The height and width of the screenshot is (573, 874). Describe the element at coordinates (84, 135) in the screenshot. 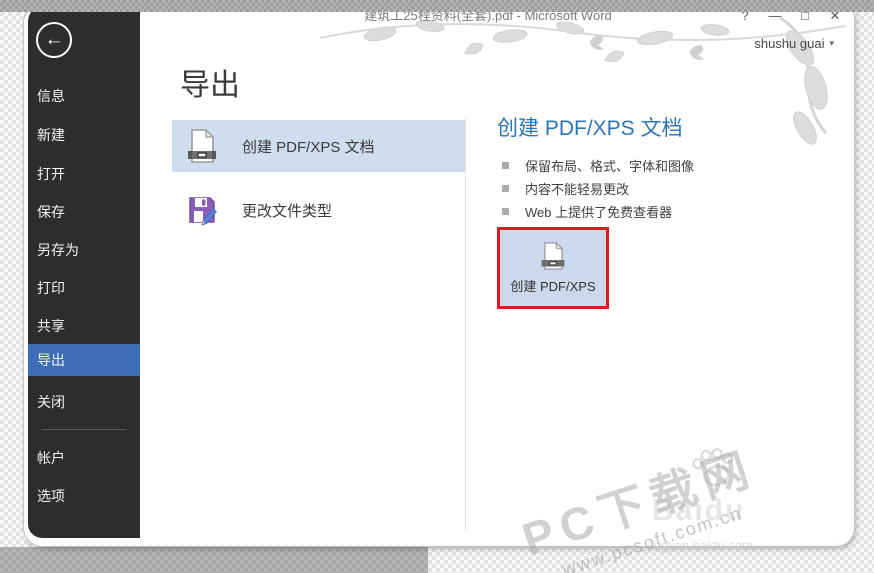

I see `sidebar-item-new: 新建` at that location.